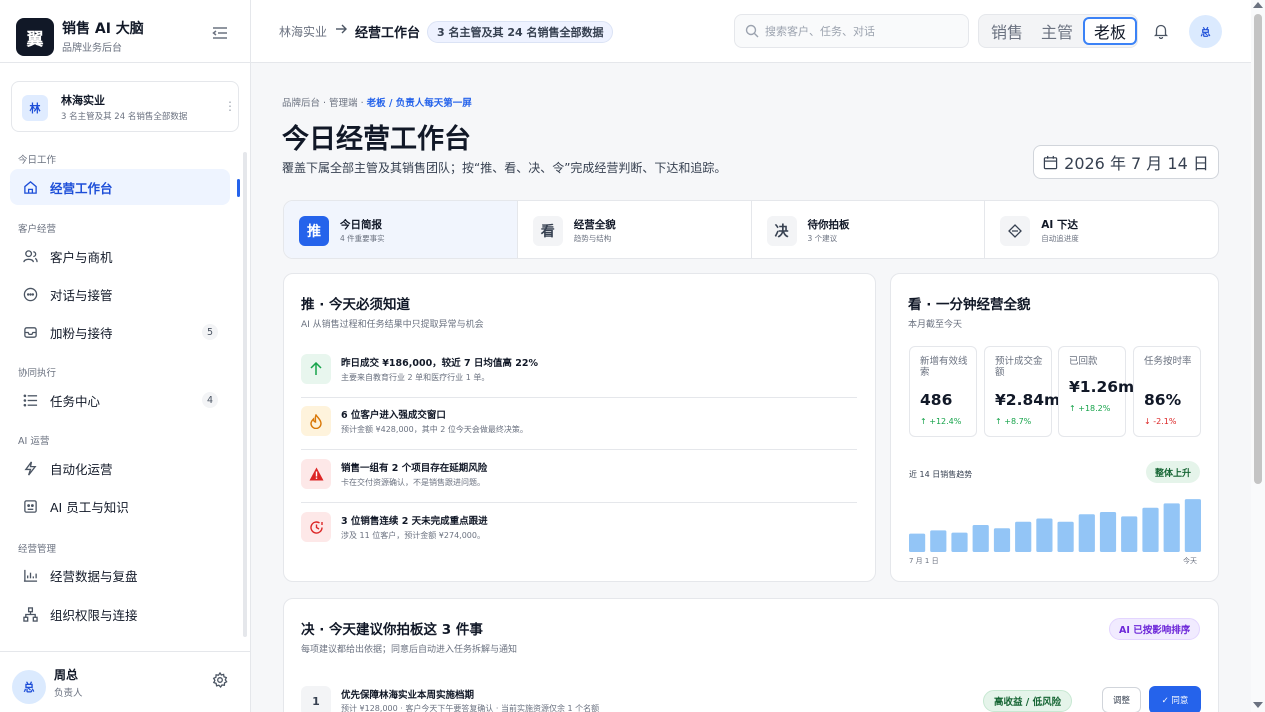 The width and height of the screenshot is (1265, 712). I want to click on role-switcher: 销售 主管 老板, so click(1058, 31).